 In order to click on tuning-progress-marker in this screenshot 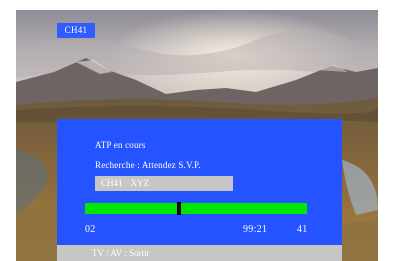, I will do `click(179, 208)`.